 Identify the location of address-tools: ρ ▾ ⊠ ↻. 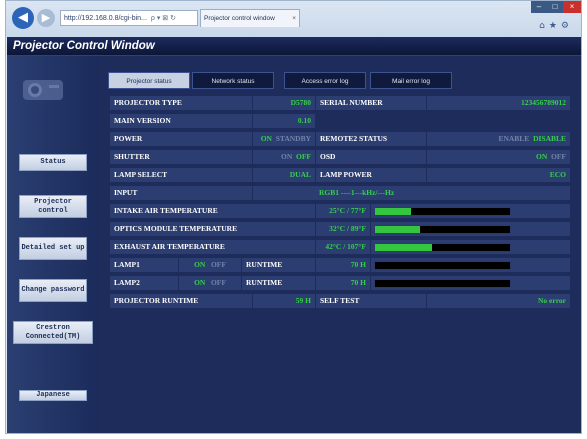
(163, 18).